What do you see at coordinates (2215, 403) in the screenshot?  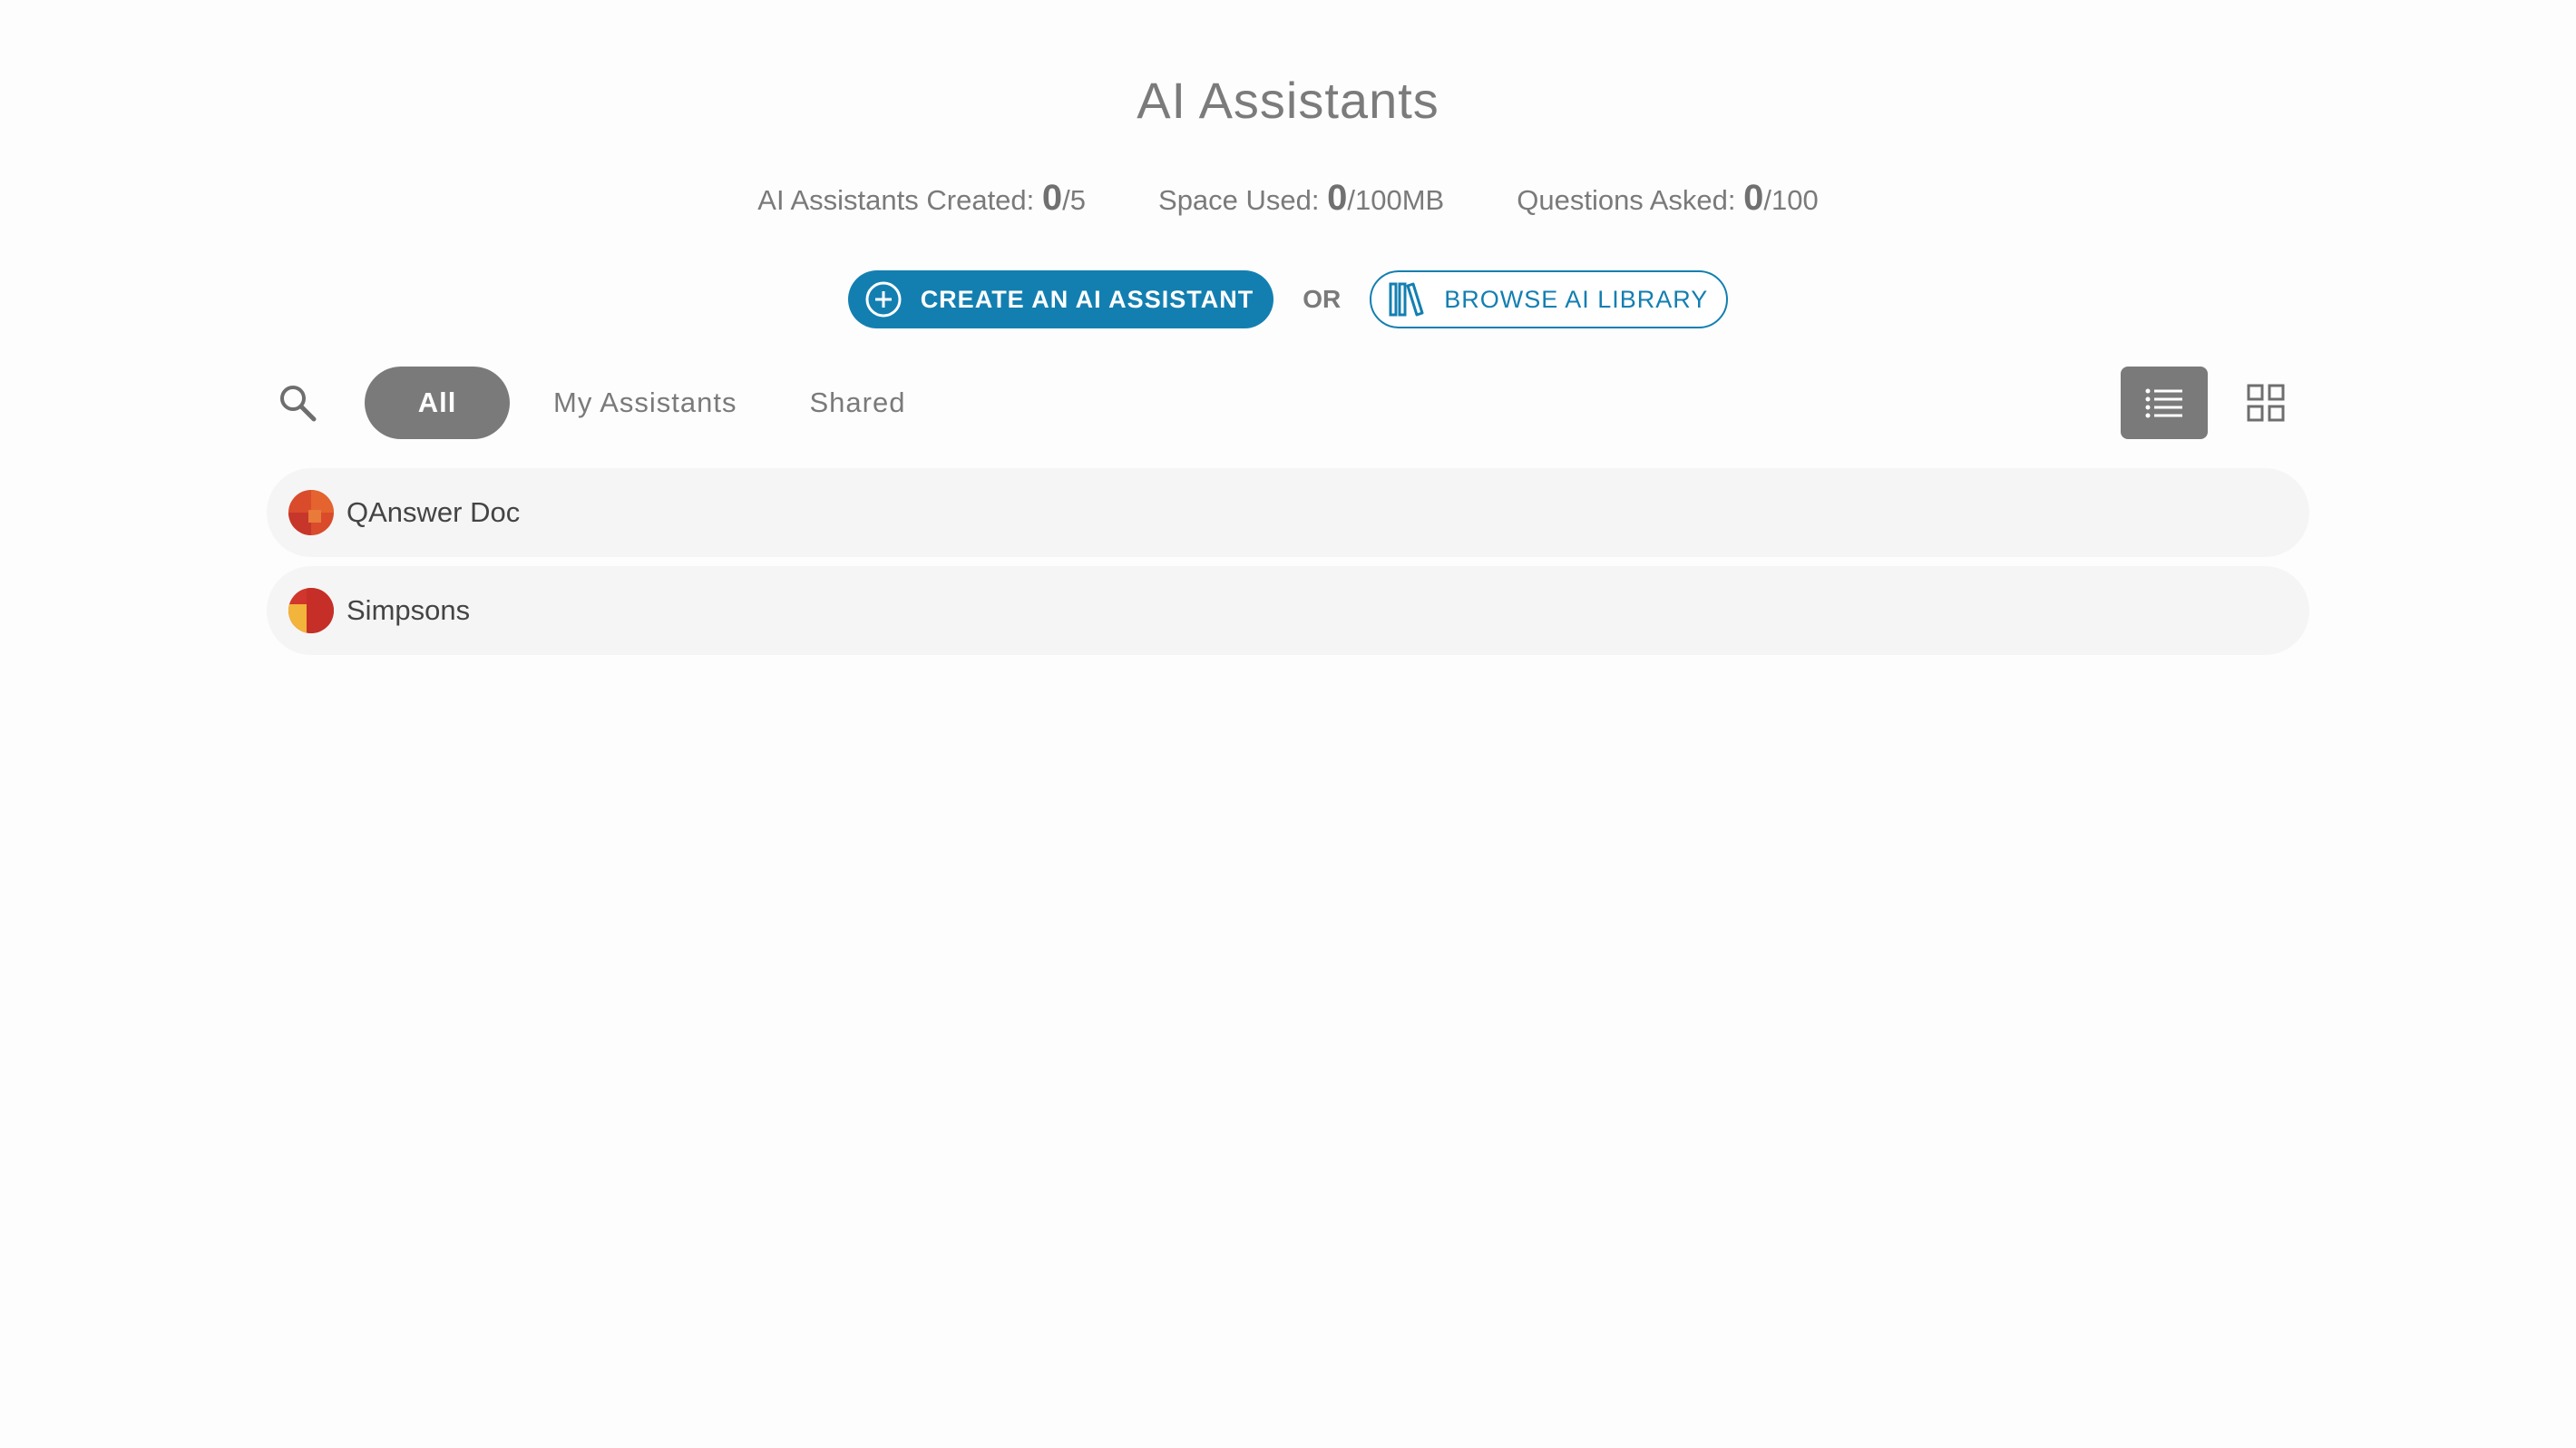 I see `view-toggles` at bounding box center [2215, 403].